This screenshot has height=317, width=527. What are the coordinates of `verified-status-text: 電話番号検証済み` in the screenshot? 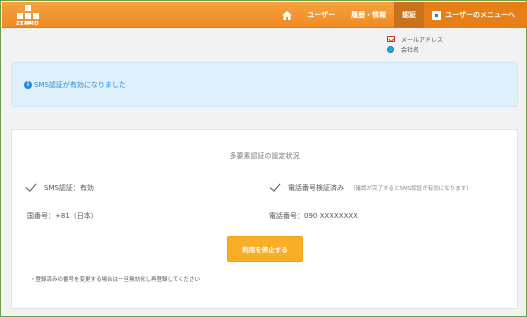 It's located at (316, 188).